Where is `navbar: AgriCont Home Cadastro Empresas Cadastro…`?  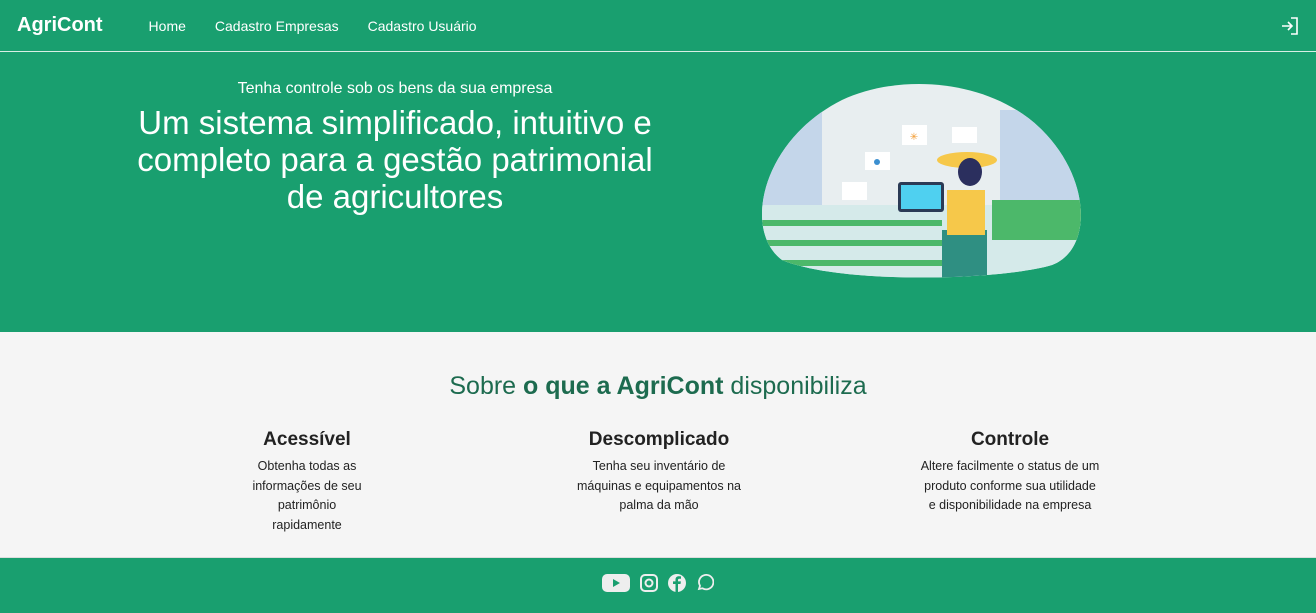
navbar: AgriCont Home Cadastro Empresas Cadastro… is located at coordinates (658, 26).